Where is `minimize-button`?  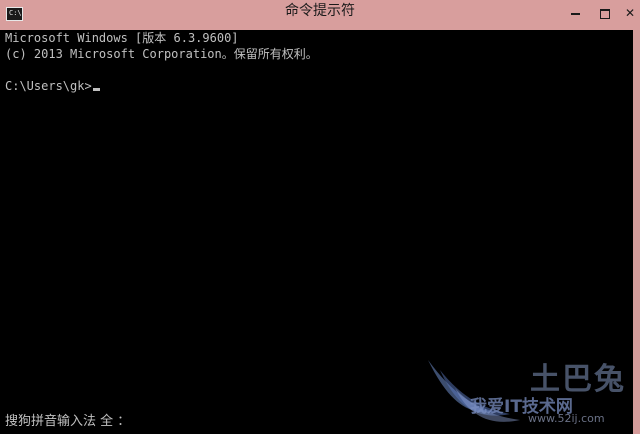 minimize-button is located at coordinates (575, 14).